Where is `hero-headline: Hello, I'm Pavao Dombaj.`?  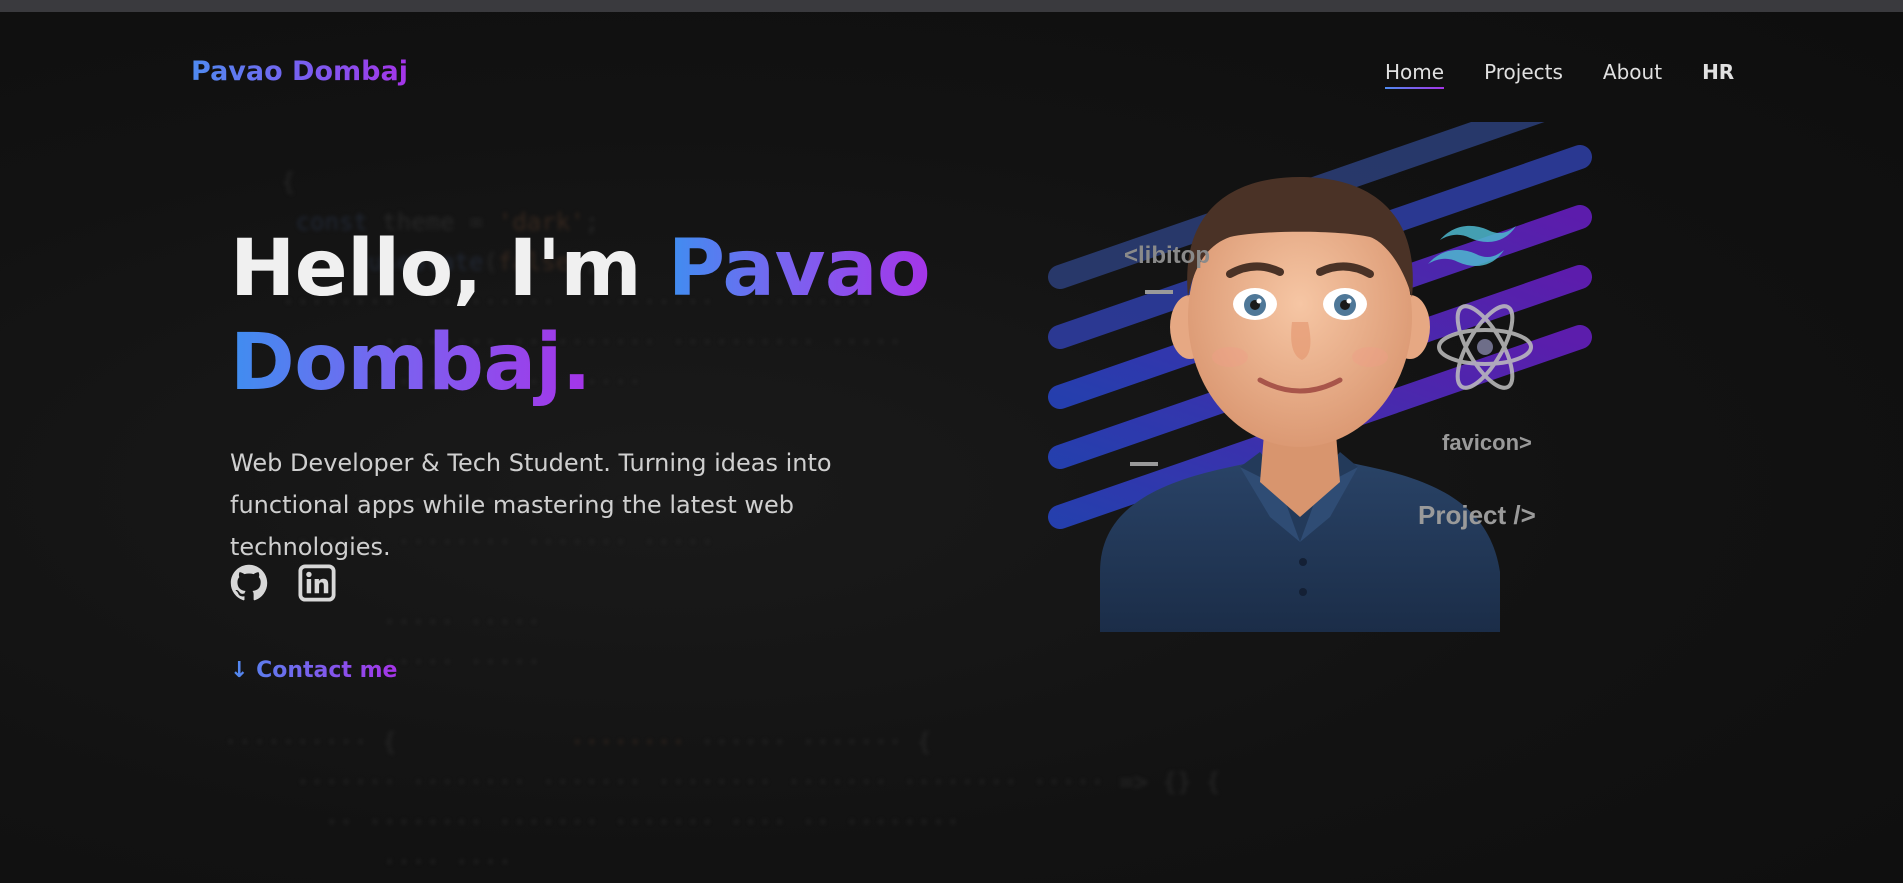 hero-headline: Hello, I'm Pavao Dombaj. is located at coordinates (610, 316).